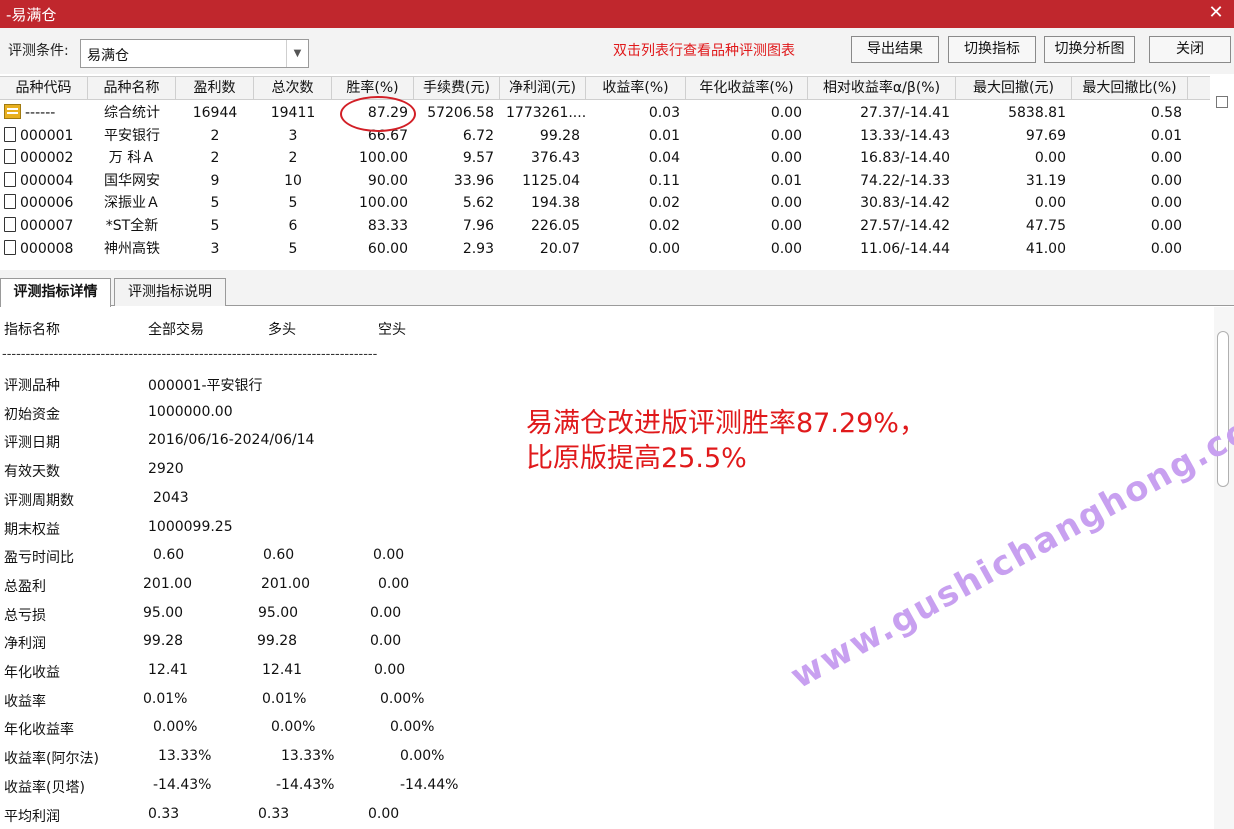  What do you see at coordinates (478, 158) in the screenshot?
I see `cell-text: 9.57` at bounding box center [478, 158].